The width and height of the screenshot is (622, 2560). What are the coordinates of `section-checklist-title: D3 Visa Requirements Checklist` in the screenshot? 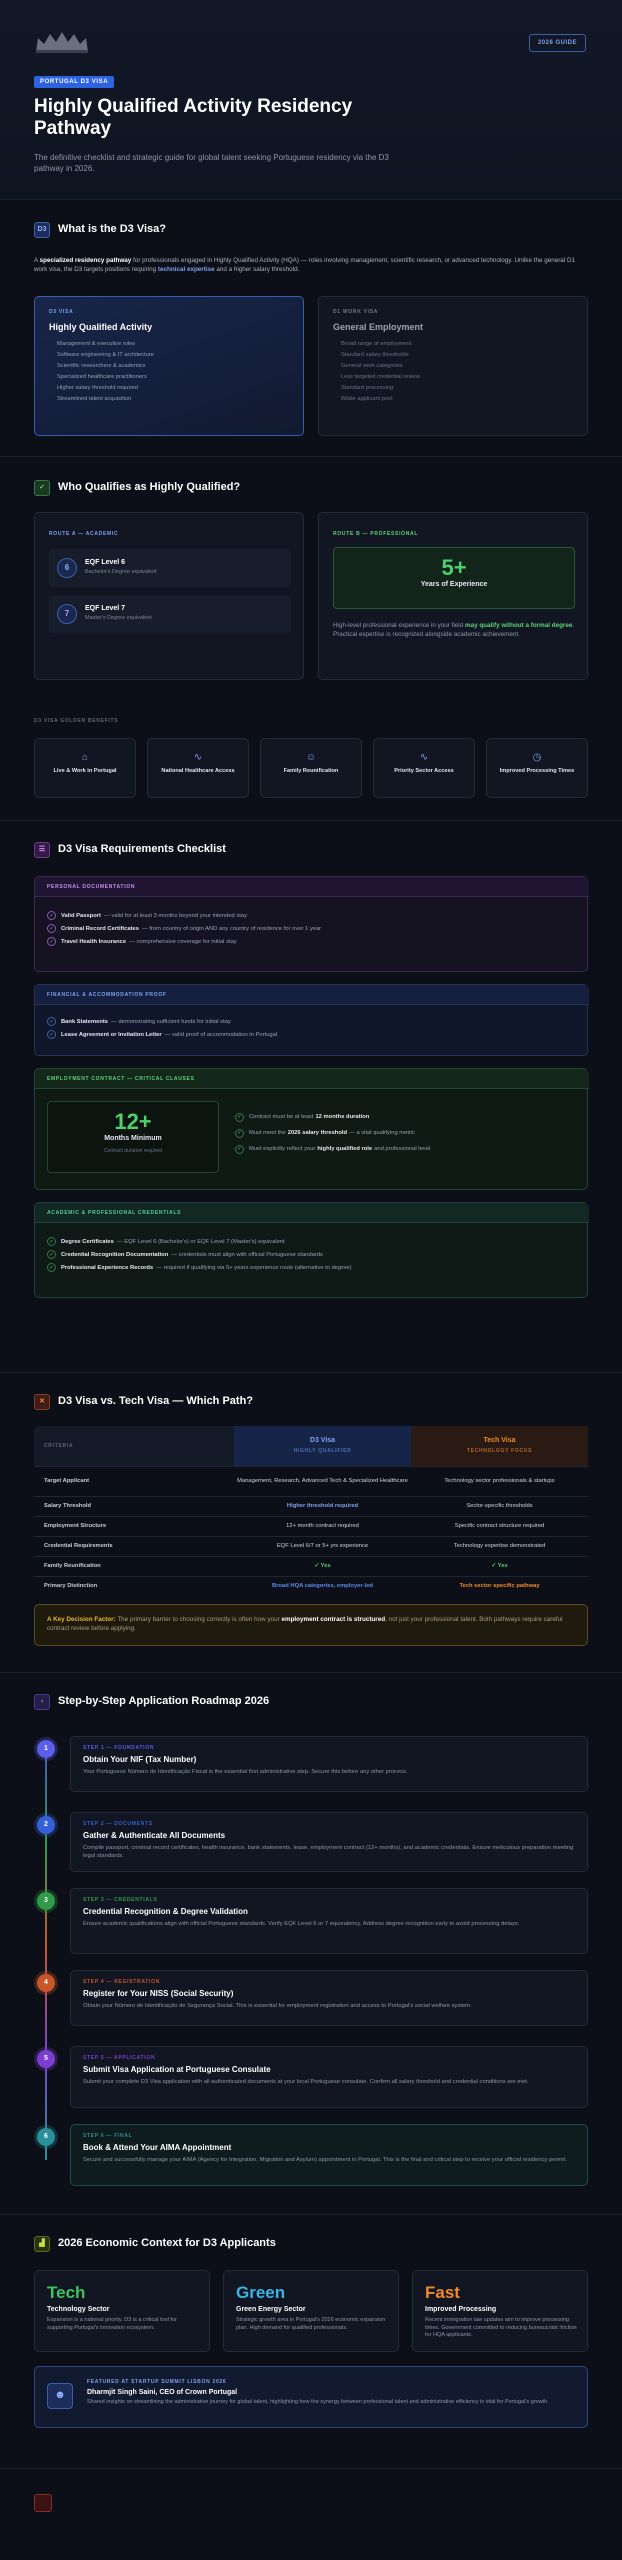 It's located at (142, 849).